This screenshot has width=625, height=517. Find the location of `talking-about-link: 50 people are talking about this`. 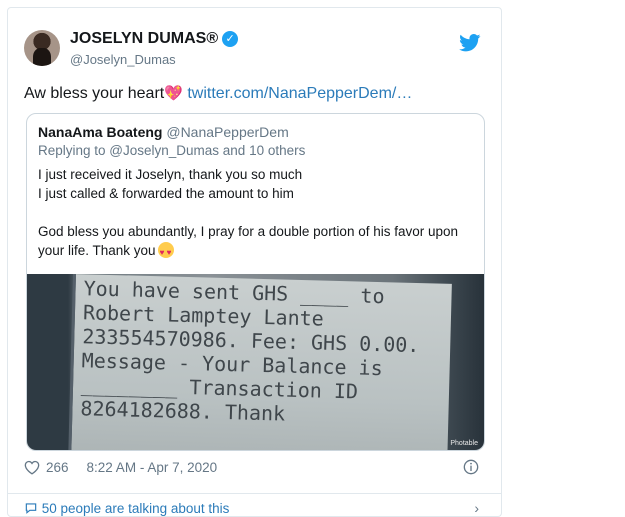

talking-about-link: 50 people are talking about this is located at coordinates (126, 508).